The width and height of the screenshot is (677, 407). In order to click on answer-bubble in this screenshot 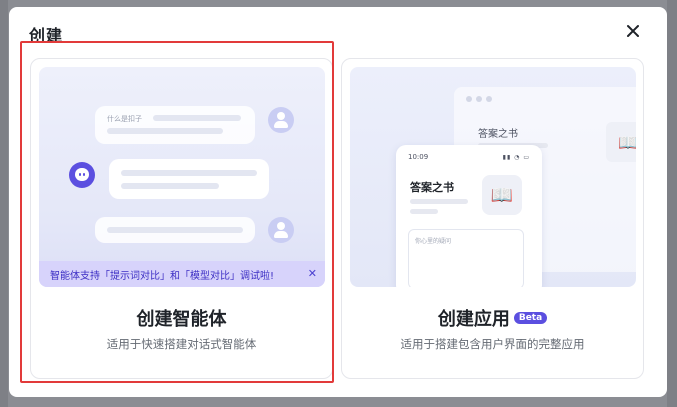, I will do `click(189, 179)`.